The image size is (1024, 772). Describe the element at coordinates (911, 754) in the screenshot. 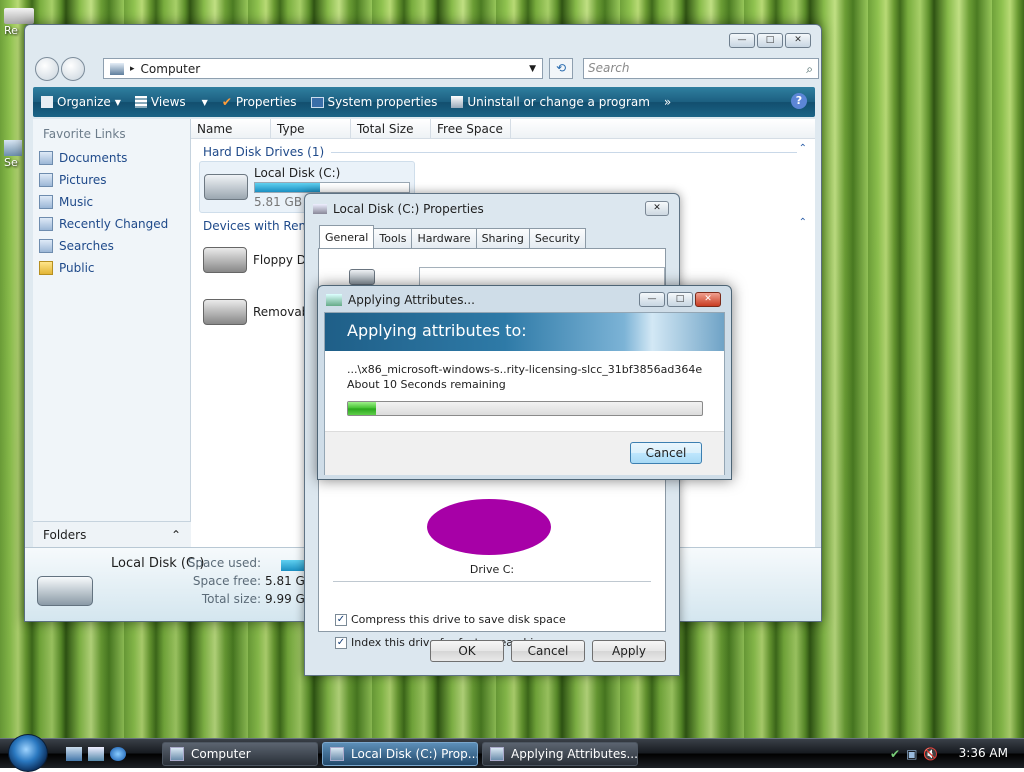

I see `network-icon: ▣` at that location.